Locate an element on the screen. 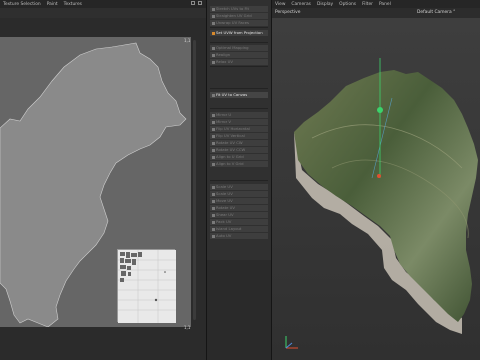  tool-label: Optimal Mapping is located at coordinates (232, 47).